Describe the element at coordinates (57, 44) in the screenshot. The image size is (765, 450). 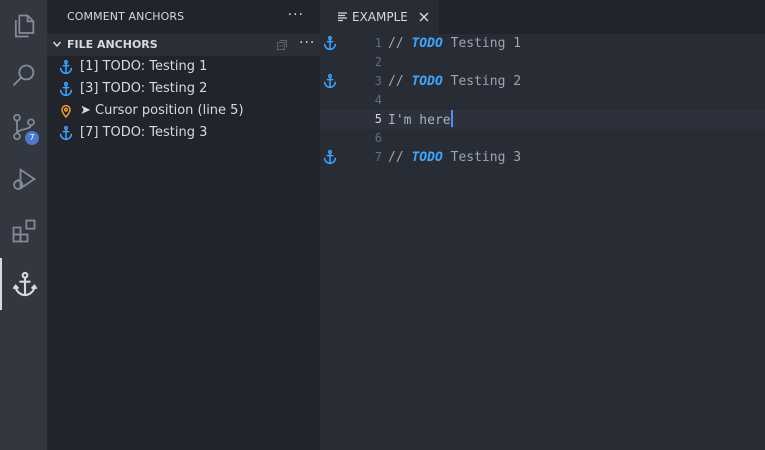
I see `chevron-down-icon` at that location.